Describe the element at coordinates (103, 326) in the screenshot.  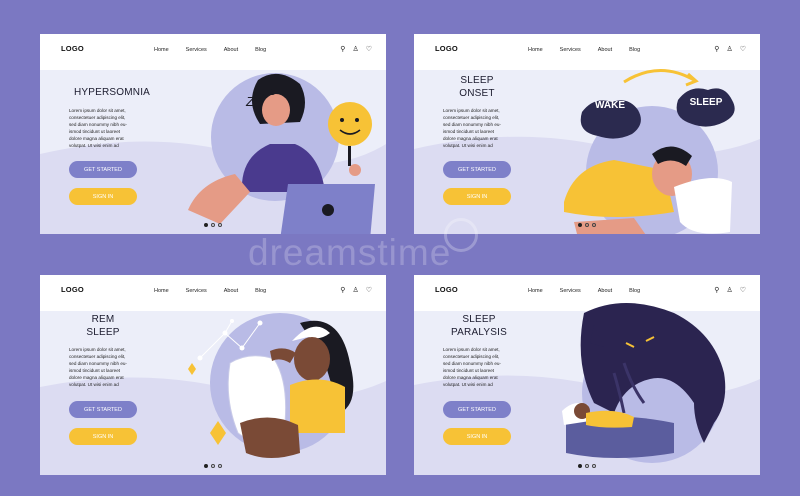
I see `page-title: REM SLEEP` at that location.